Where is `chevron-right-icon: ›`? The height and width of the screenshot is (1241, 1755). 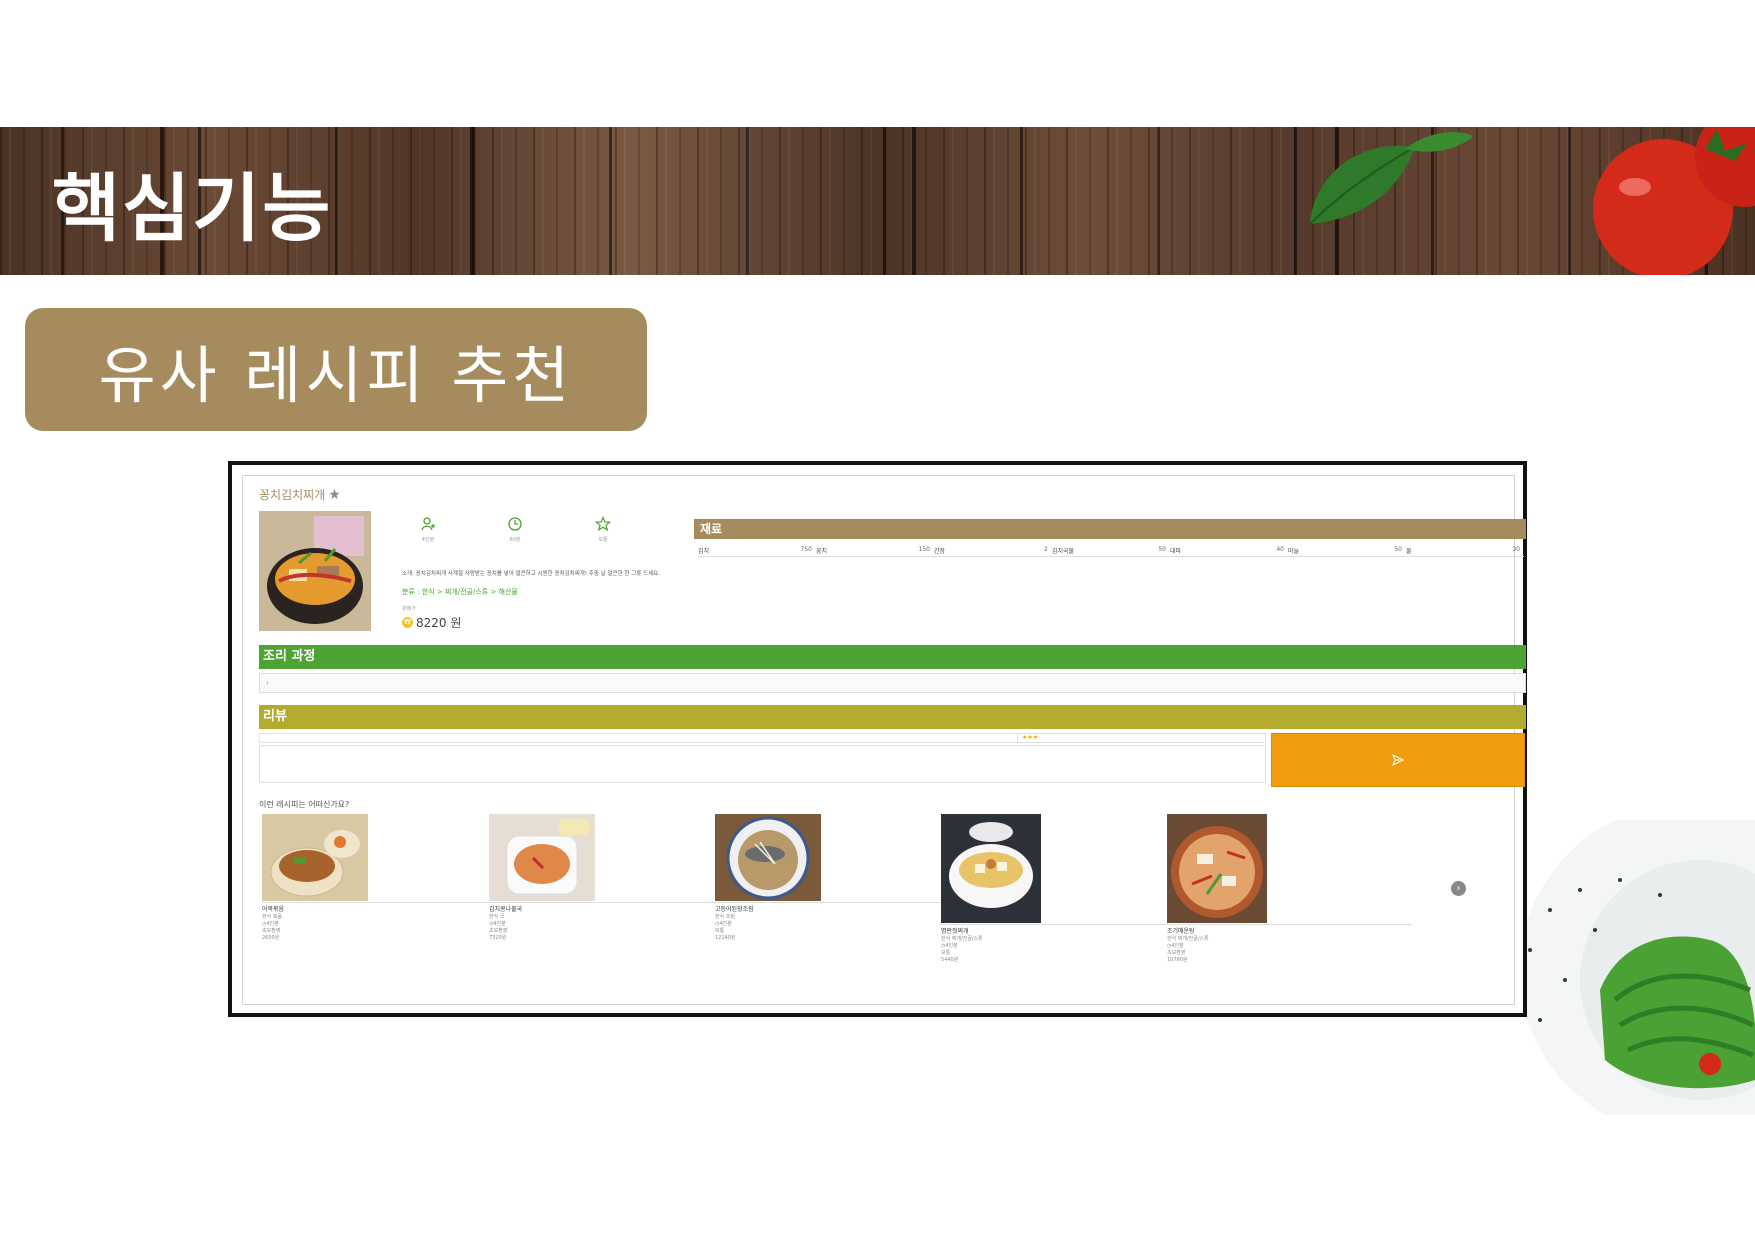
chevron-right-icon: › is located at coordinates (1458, 888).